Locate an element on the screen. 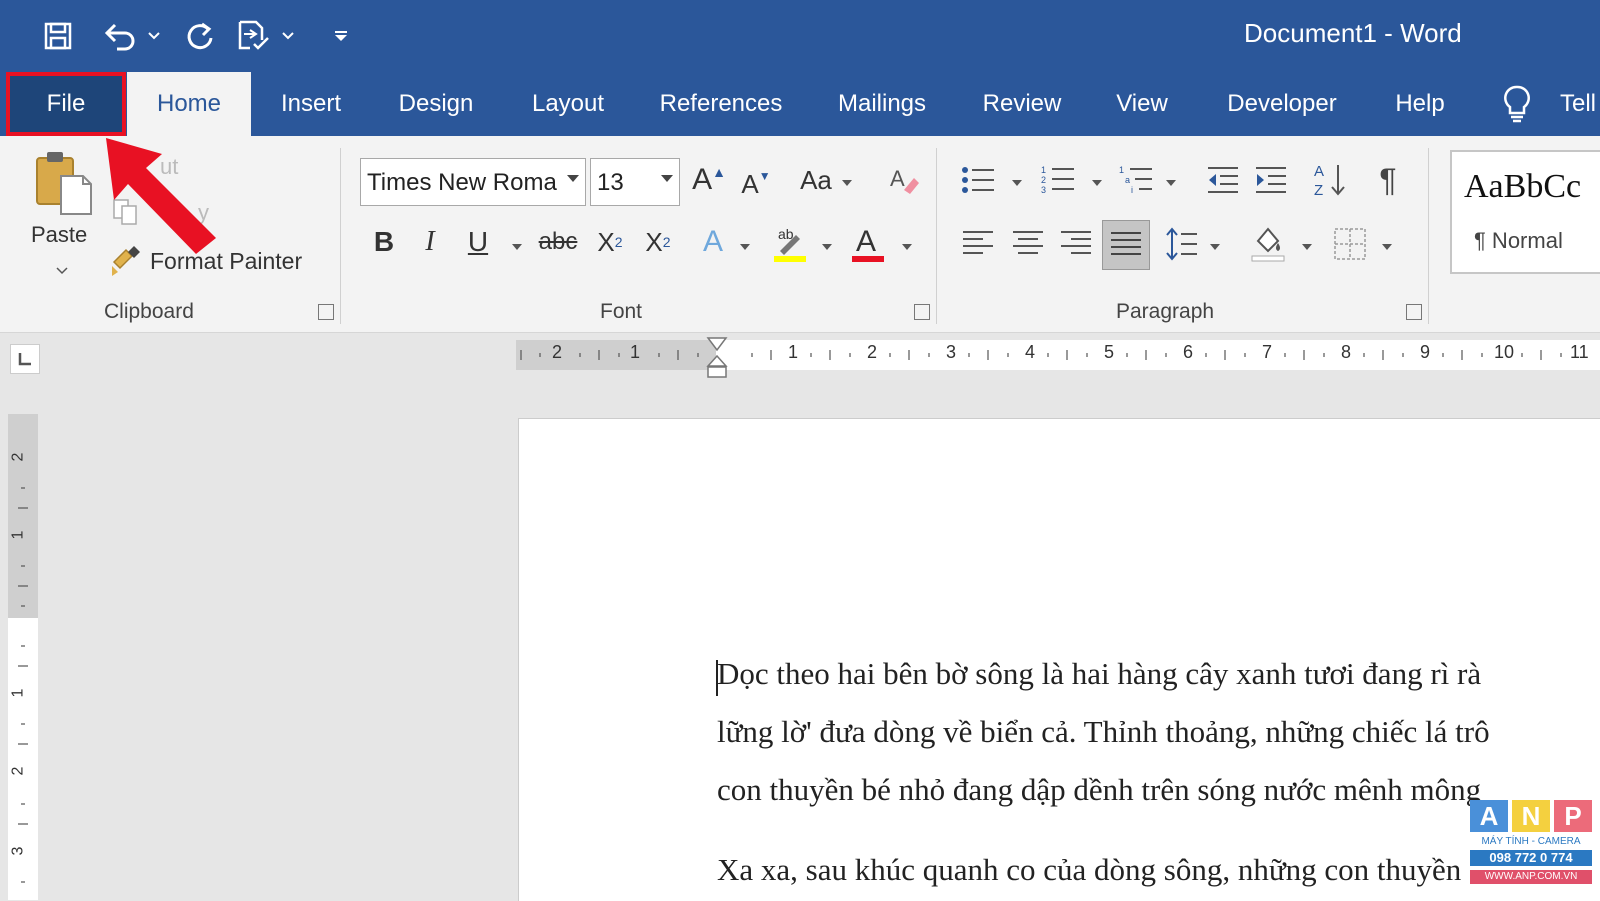 The image size is (1600, 901). text-effects-icon: A is located at coordinates (713, 242).